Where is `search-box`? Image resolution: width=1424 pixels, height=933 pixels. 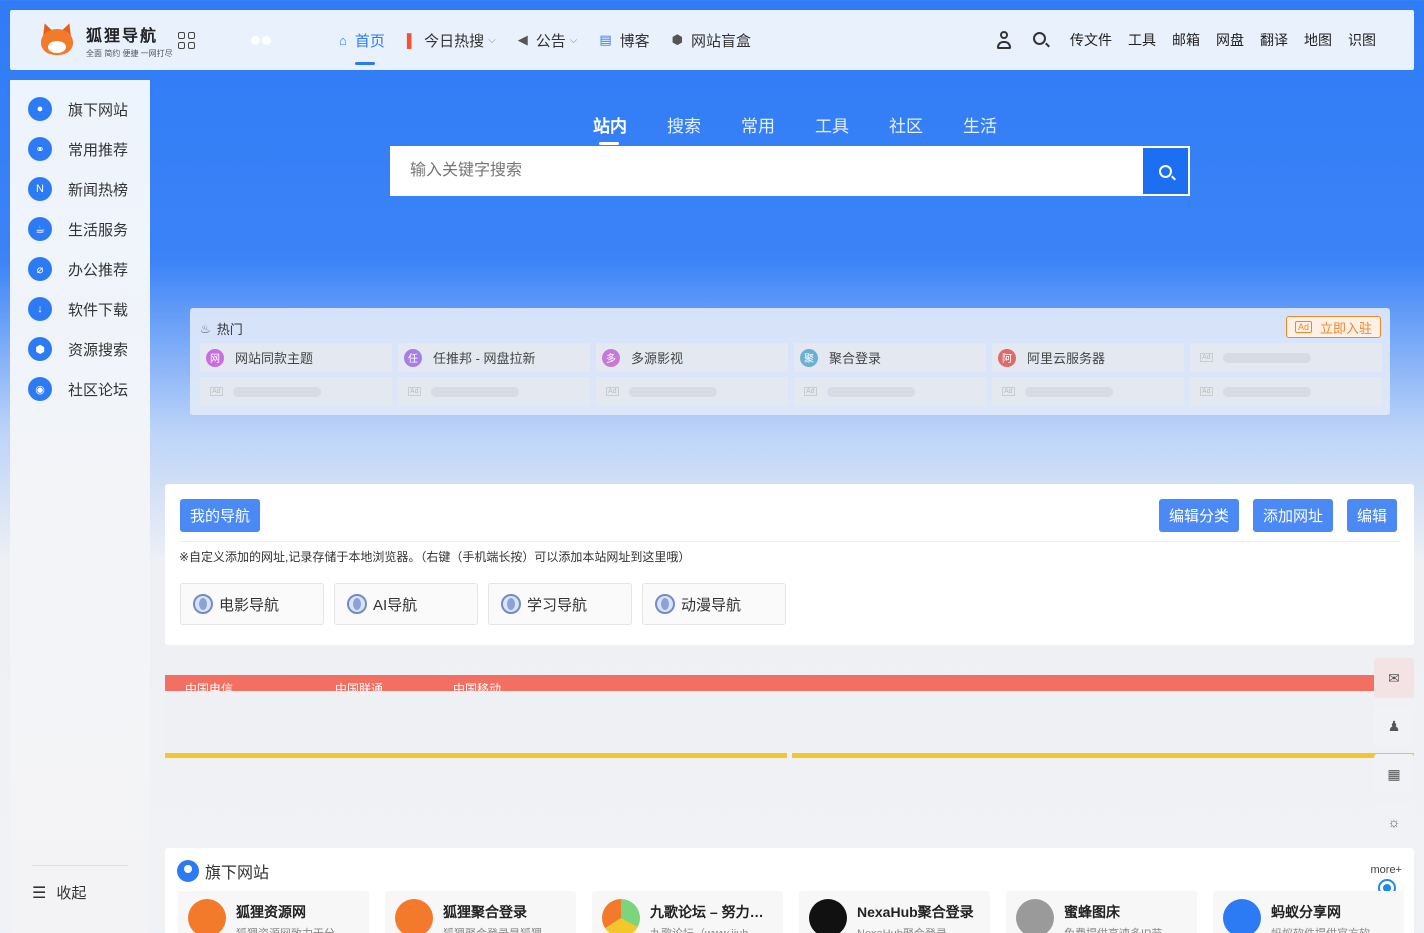 search-box is located at coordinates (790, 171).